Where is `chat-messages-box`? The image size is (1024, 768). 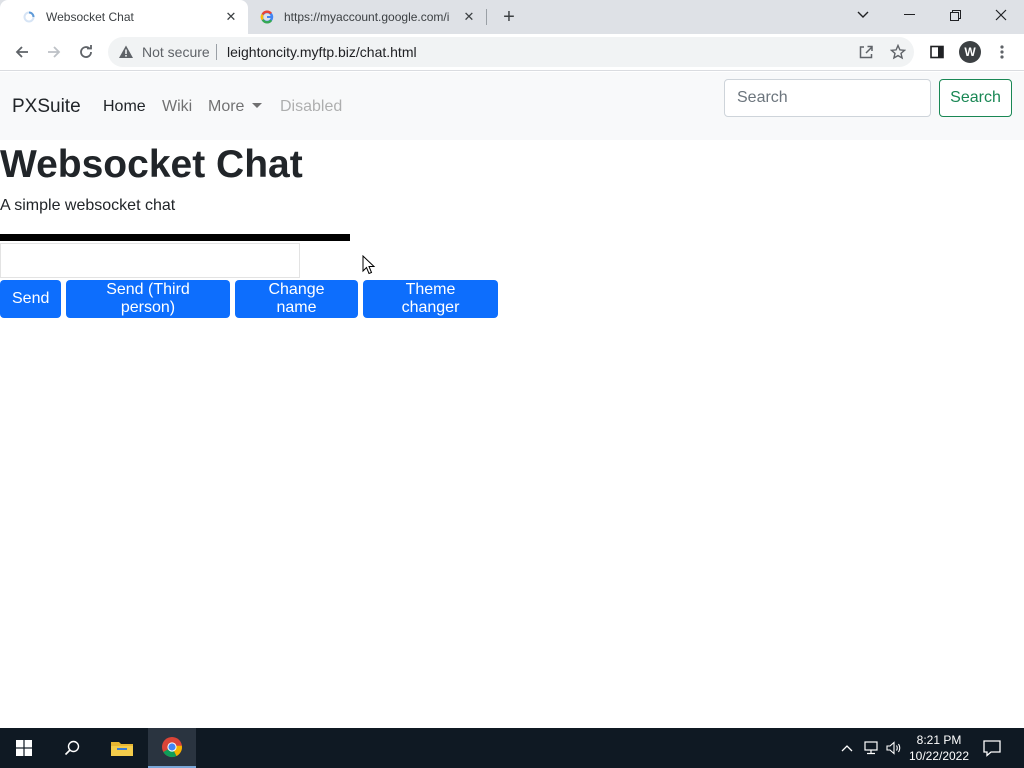 chat-messages-box is located at coordinates (175, 237).